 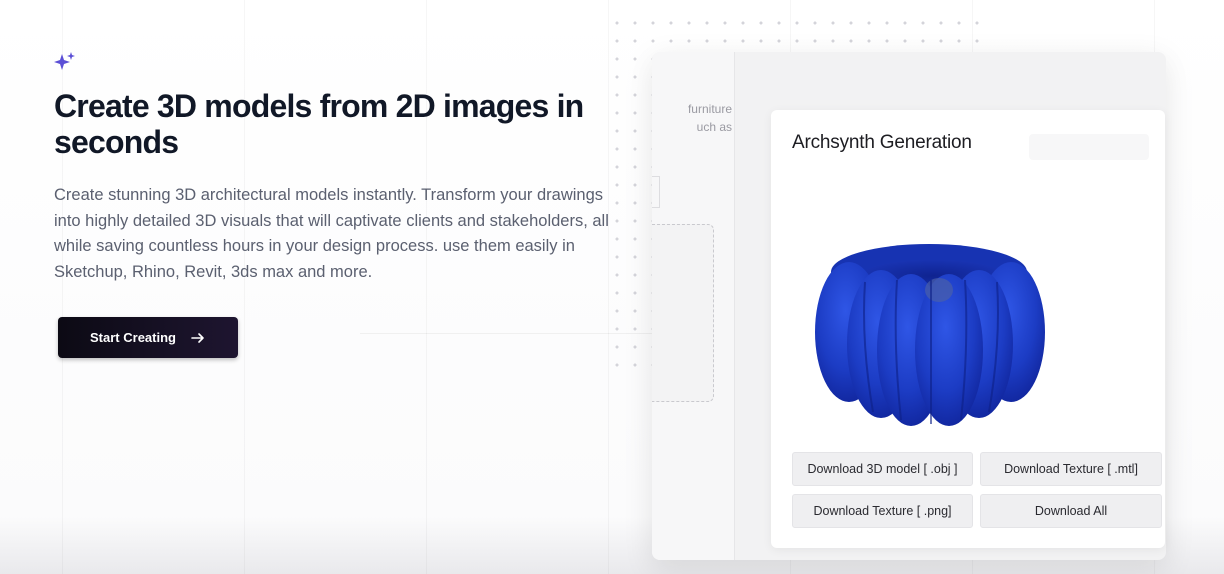 What do you see at coordinates (1089, 147) in the screenshot?
I see `card-placeholder-bar` at bounding box center [1089, 147].